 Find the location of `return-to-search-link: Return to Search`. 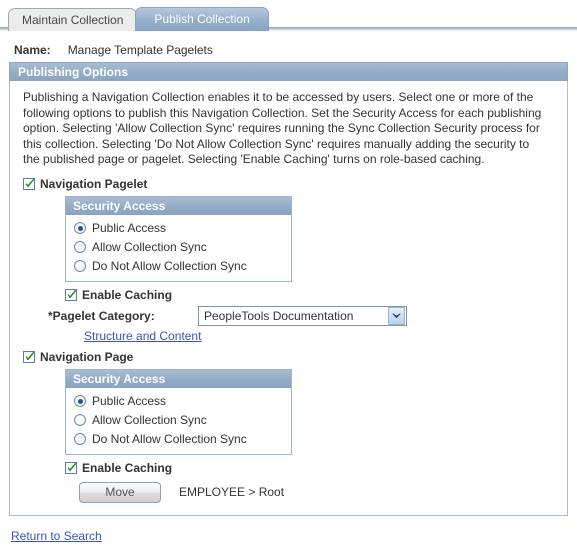

return-to-search-link: Return to Search is located at coordinates (56, 536).